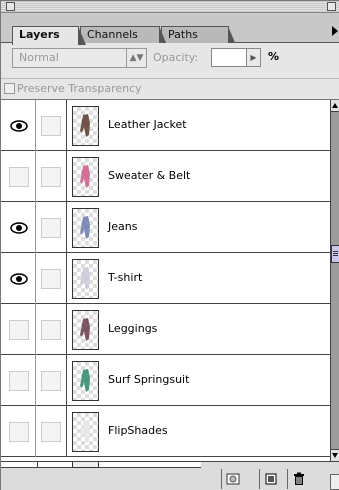 This screenshot has height=490, width=339. I want to click on tab-strip: Paths Channels Layers, so click(170, 29).